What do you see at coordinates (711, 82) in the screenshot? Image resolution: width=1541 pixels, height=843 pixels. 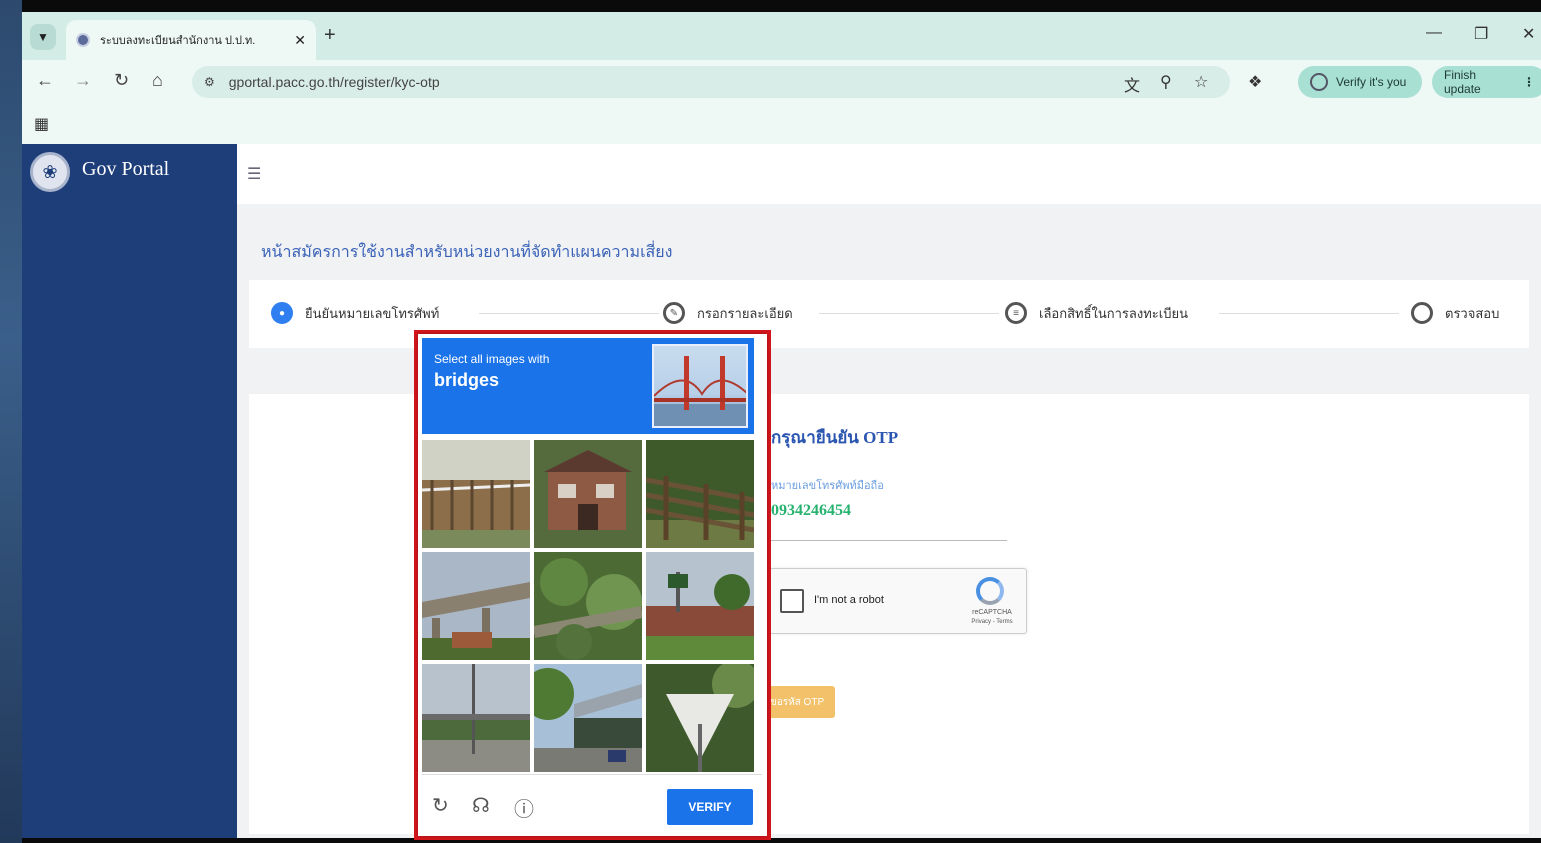 I see `address-bar: ⚙ gportal.pacc.go.th/register/kyc-otp` at bounding box center [711, 82].